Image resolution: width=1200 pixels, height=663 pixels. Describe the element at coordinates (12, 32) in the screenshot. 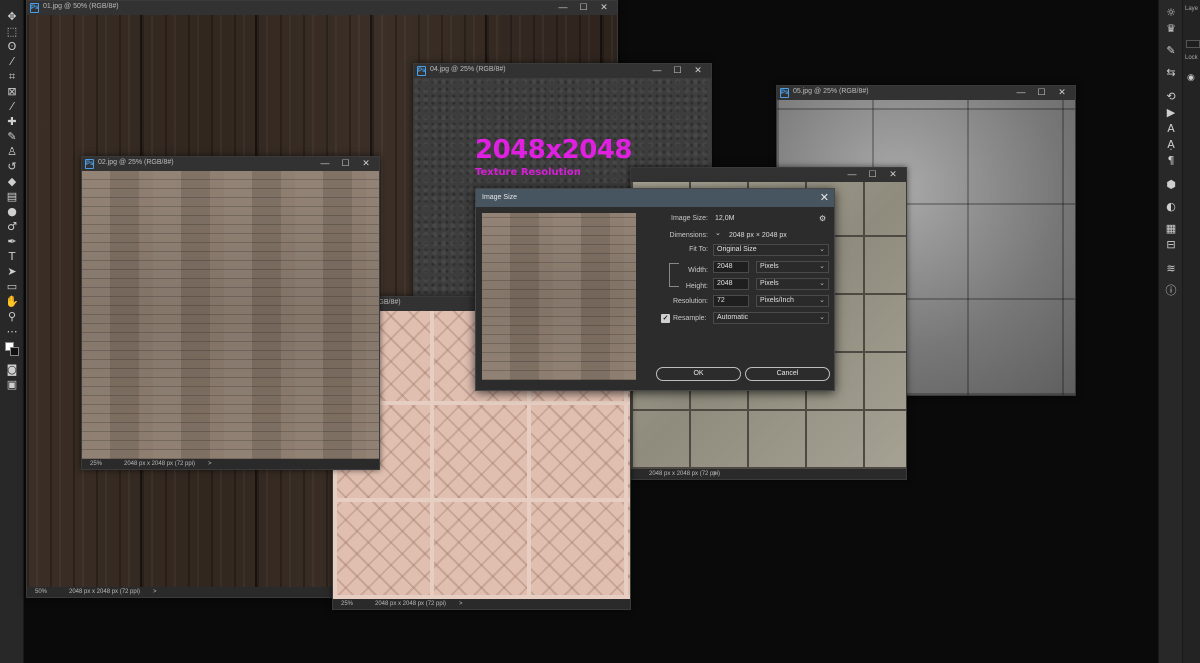

I see `marquee-tool-icon: ⬚` at that location.